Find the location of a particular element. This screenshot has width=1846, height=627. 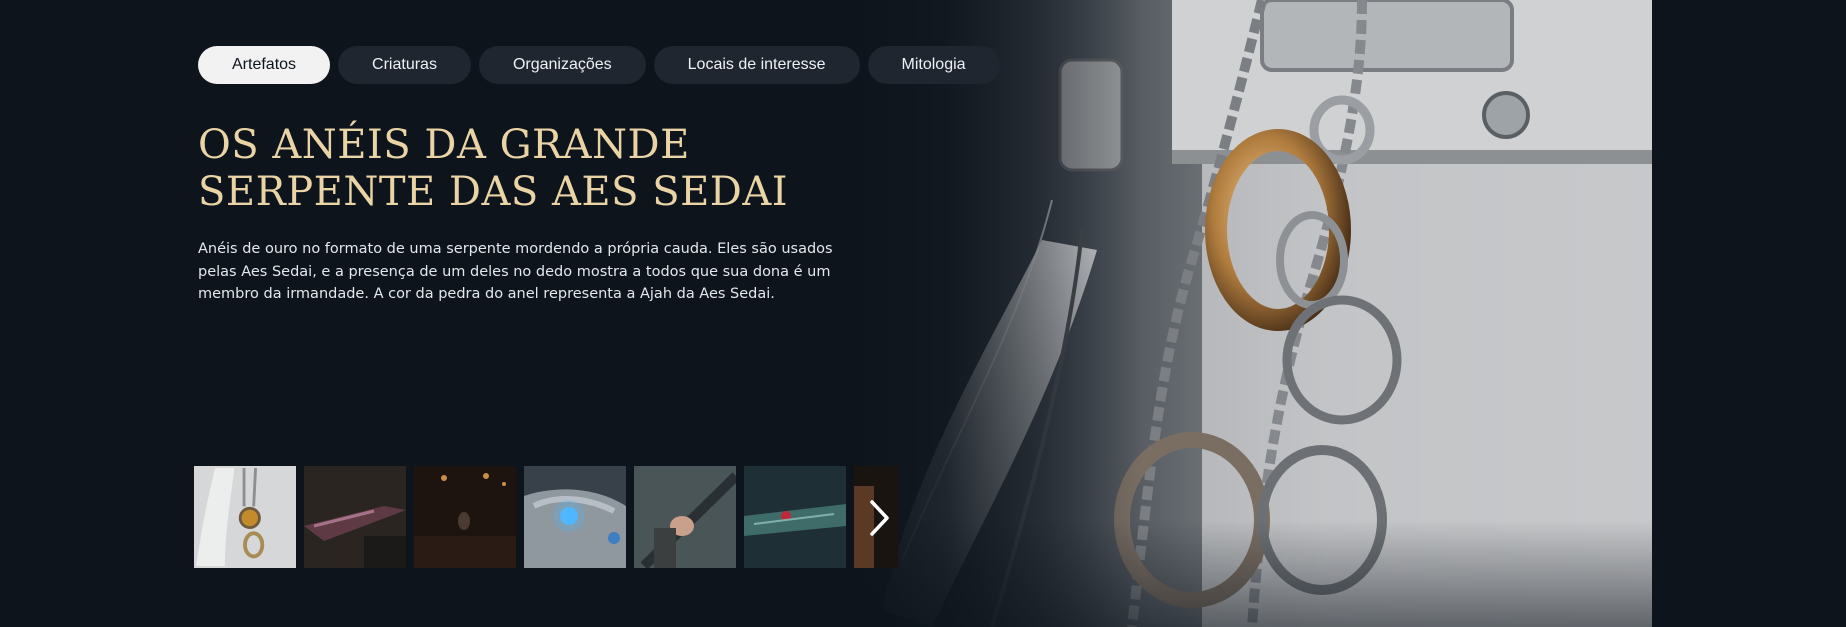

carousel-next-button is located at coordinates (880, 518).